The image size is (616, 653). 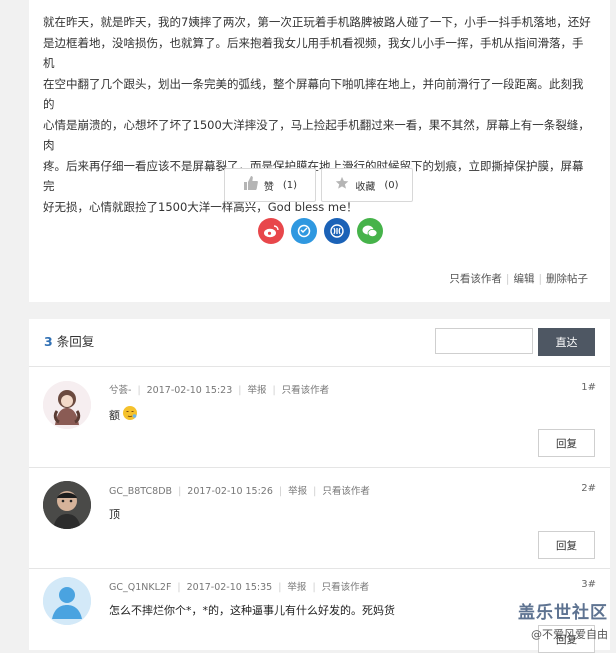 I want to click on favorite-button: 收藏 (0), so click(x=367, y=185).